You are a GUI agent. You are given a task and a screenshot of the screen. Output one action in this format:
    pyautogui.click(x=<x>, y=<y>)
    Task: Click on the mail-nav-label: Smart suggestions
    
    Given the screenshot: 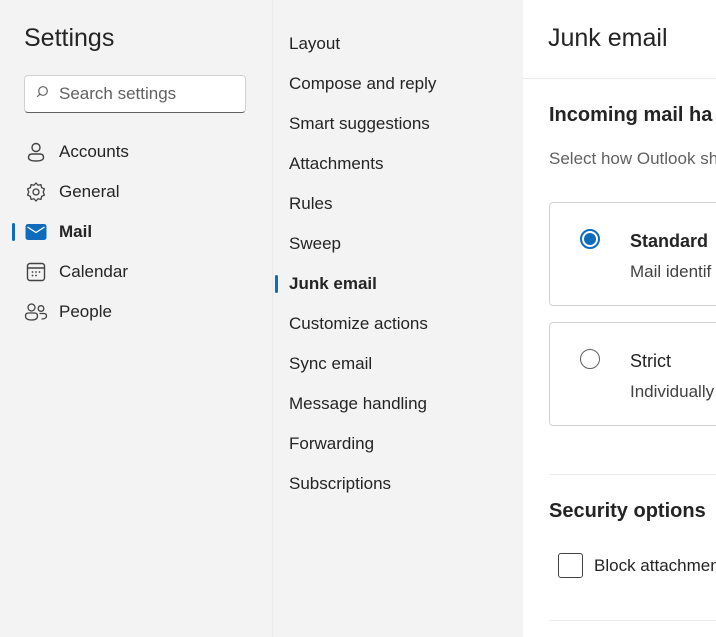 What is the action you would take?
    pyautogui.click(x=359, y=123)
    